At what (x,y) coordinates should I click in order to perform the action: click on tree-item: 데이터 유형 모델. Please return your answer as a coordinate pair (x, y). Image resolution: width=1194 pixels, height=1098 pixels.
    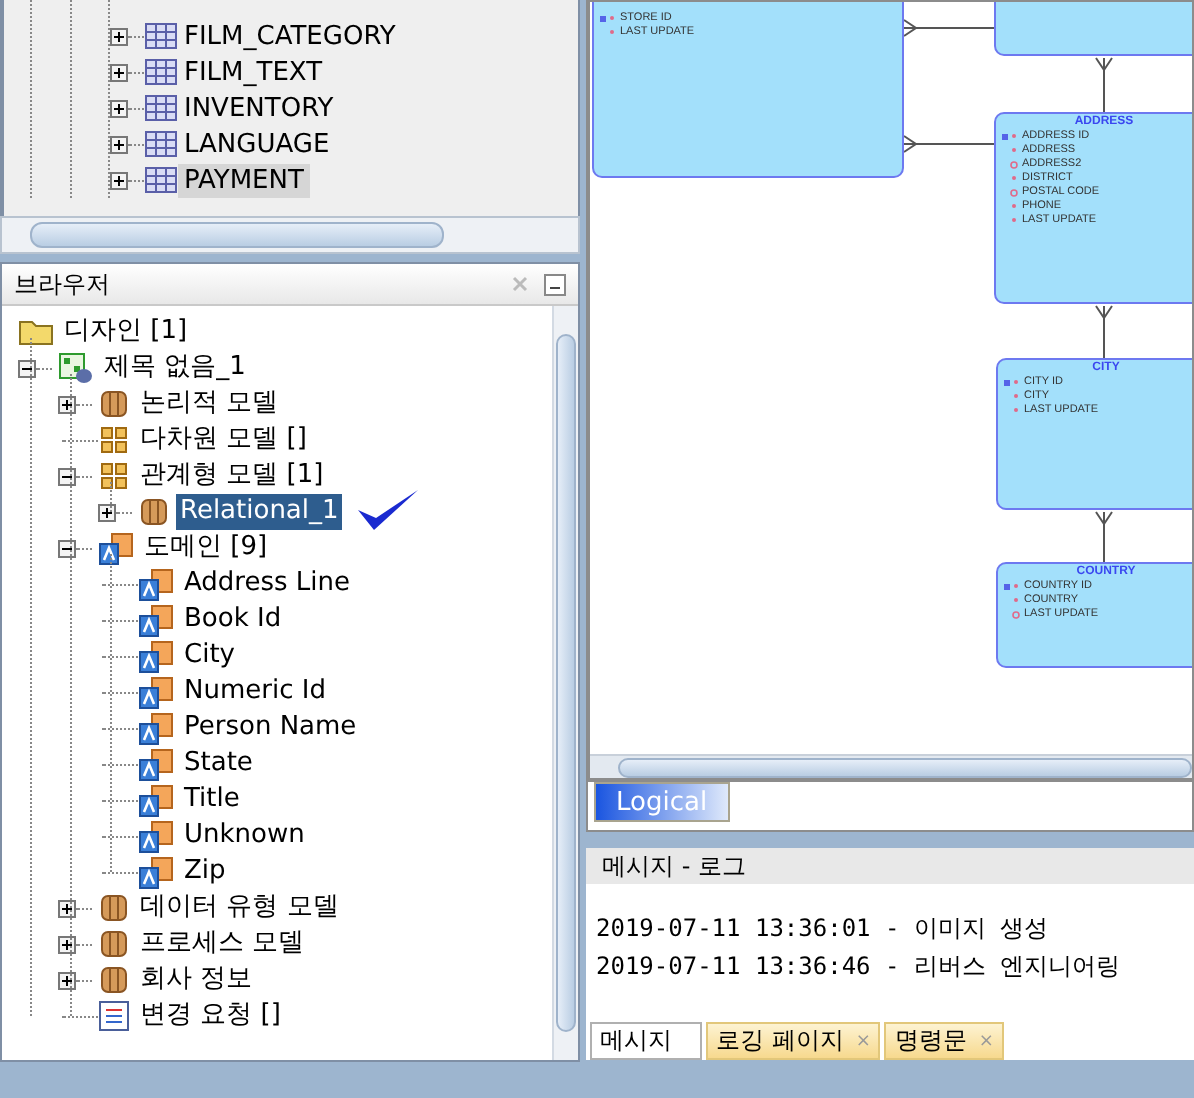
    Looking at the image, I should click on (239, 908).